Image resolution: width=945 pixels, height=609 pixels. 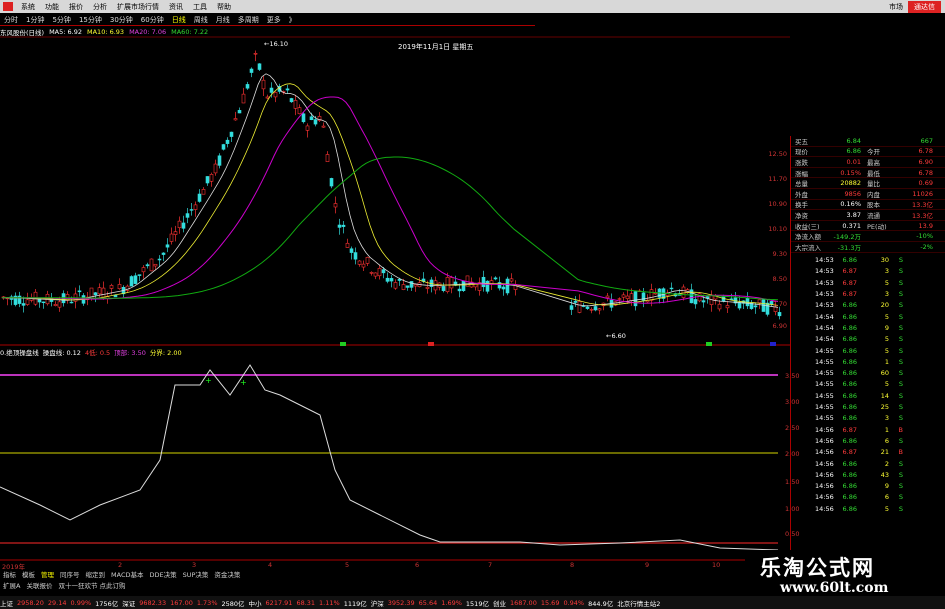 What do you see at coordinates (886, 508) in the screenshot?
I see `trade-cell: 5` at bounding box center [886, 508].